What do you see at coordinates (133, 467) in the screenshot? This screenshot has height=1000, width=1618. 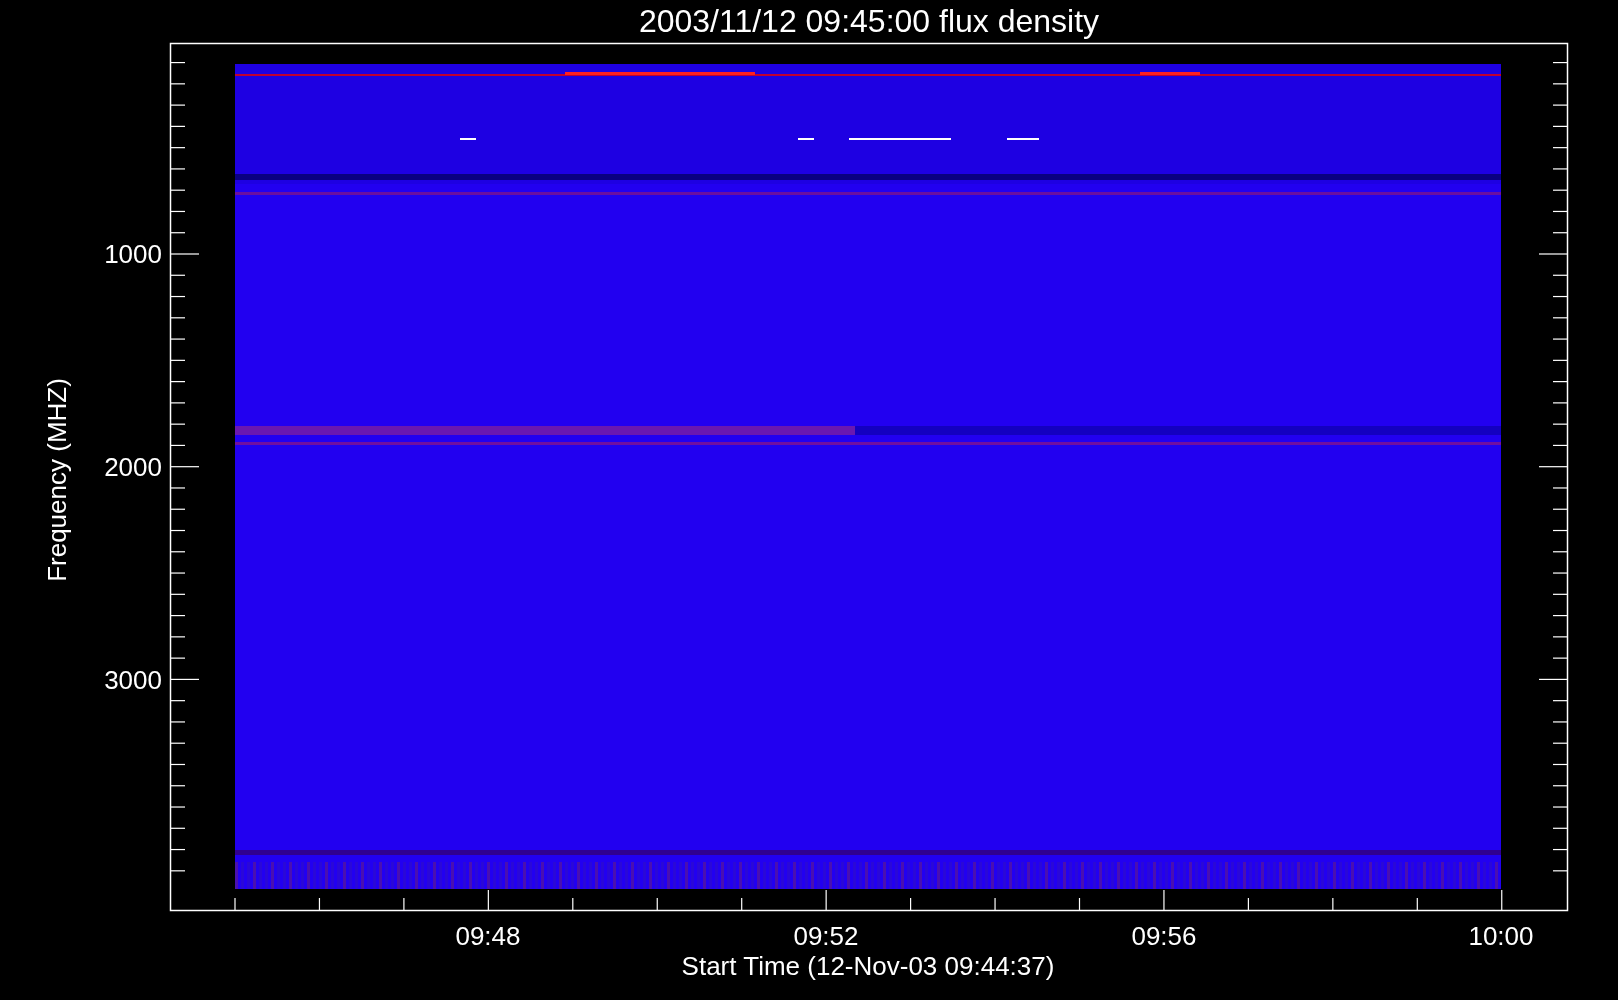 I see `y-tick-label: 2000` at bounding box center [133, 467].